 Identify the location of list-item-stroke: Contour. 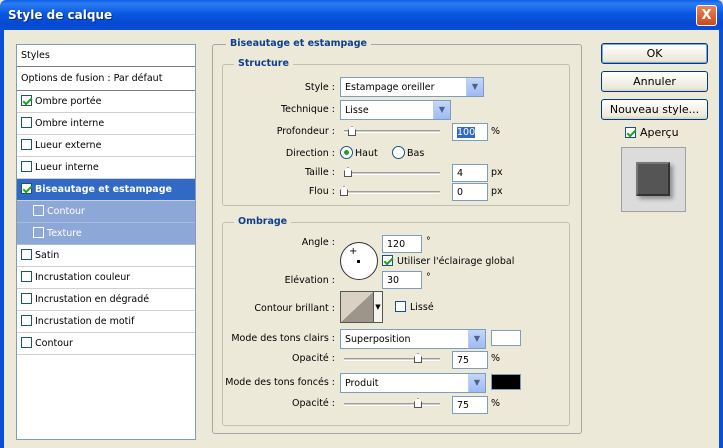
(106, 344).